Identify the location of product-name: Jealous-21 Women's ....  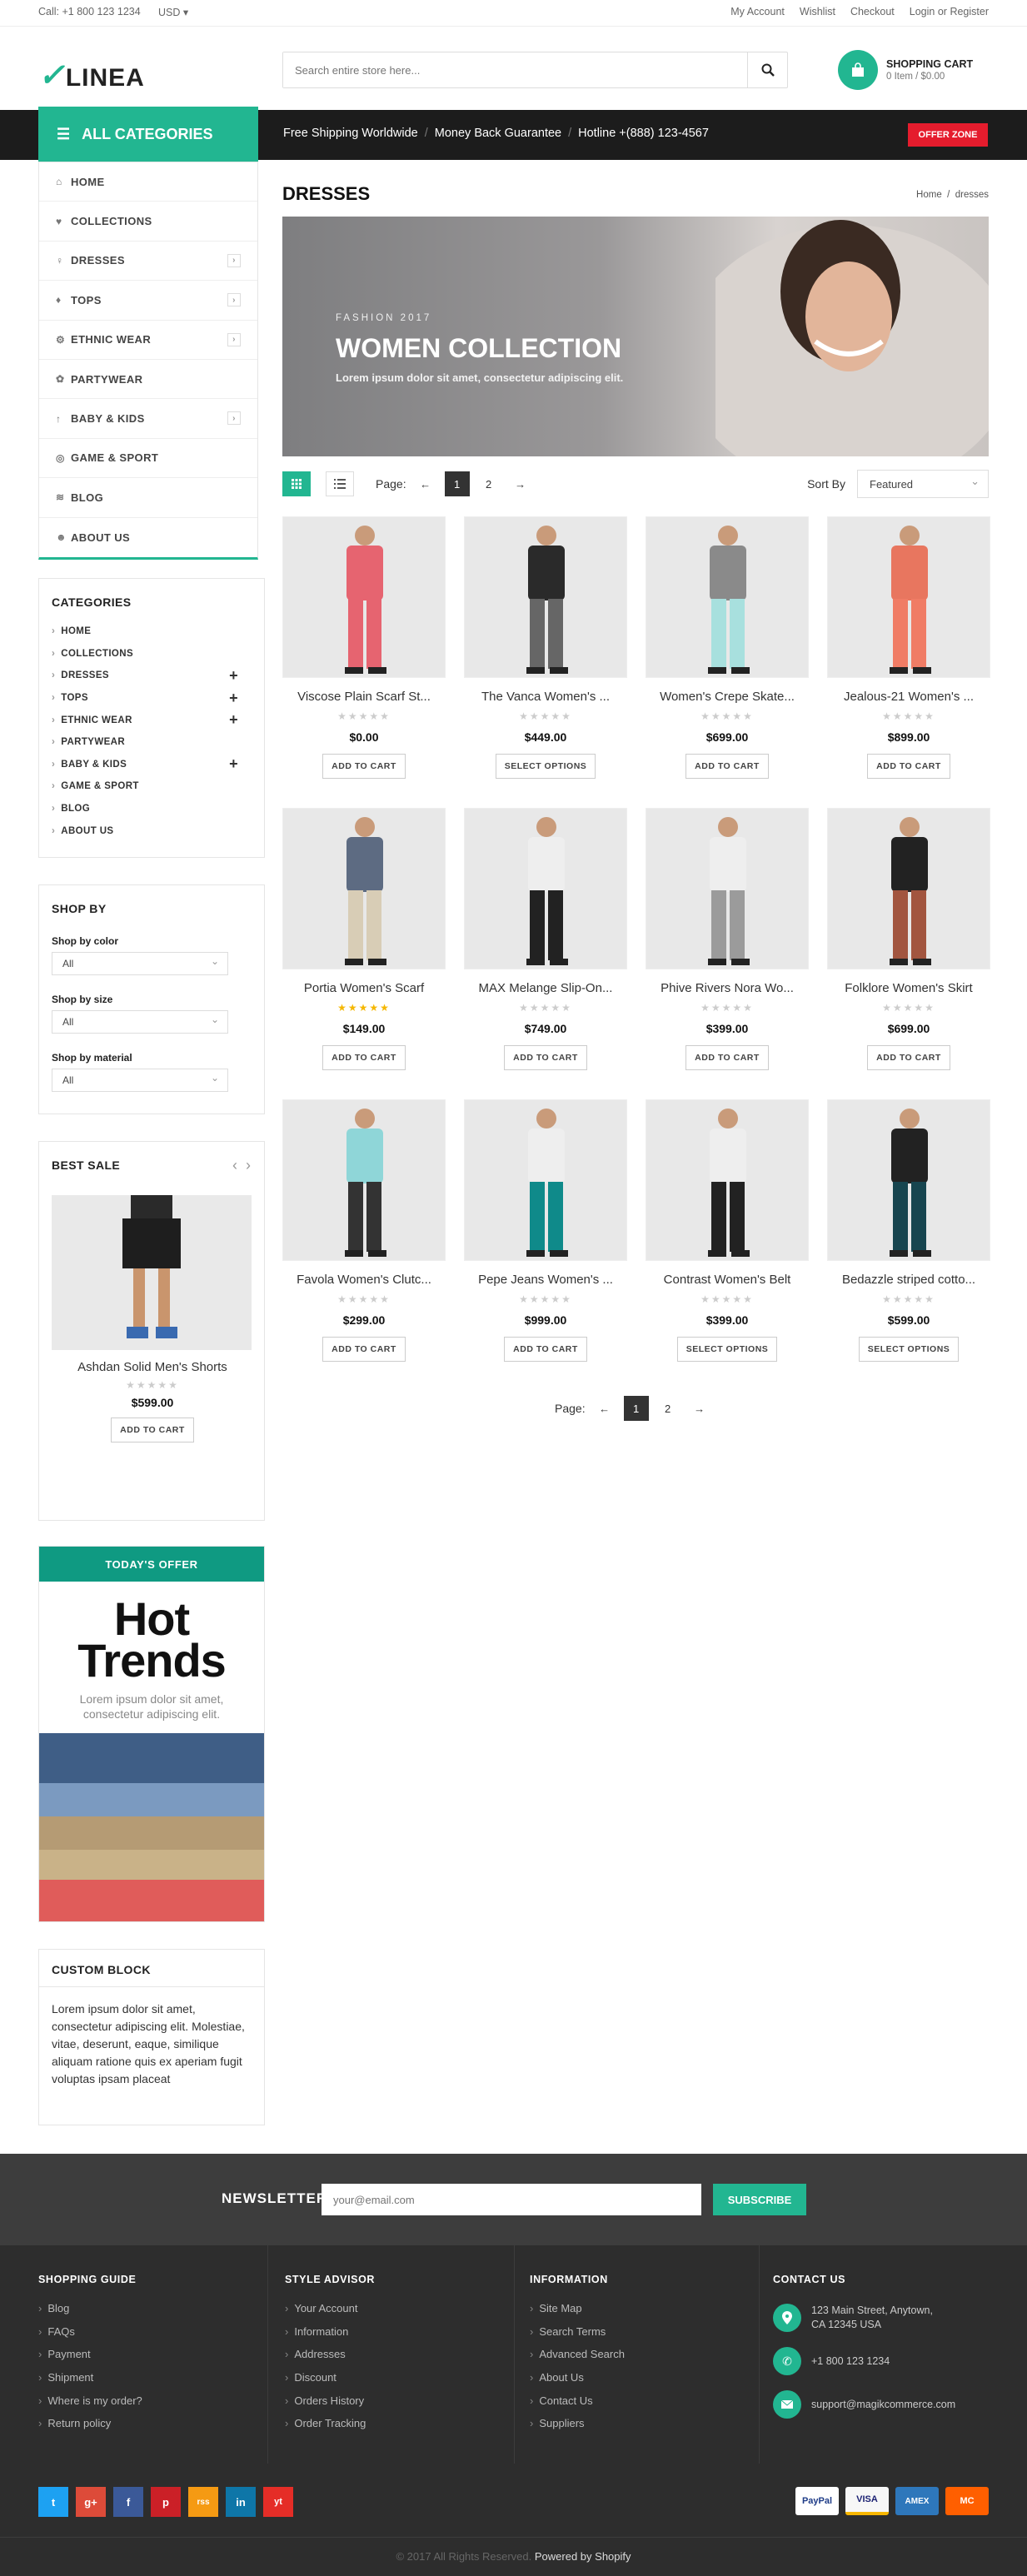
(909, 697).